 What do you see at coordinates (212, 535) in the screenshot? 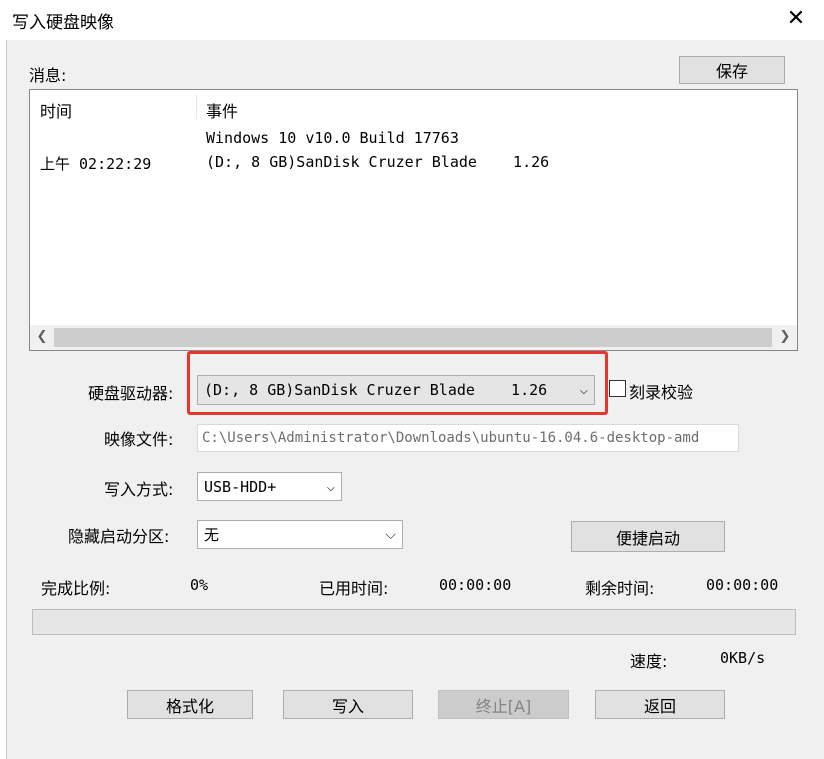
I see `hidden-partition-value: 无` at bounding box center [212, 535].